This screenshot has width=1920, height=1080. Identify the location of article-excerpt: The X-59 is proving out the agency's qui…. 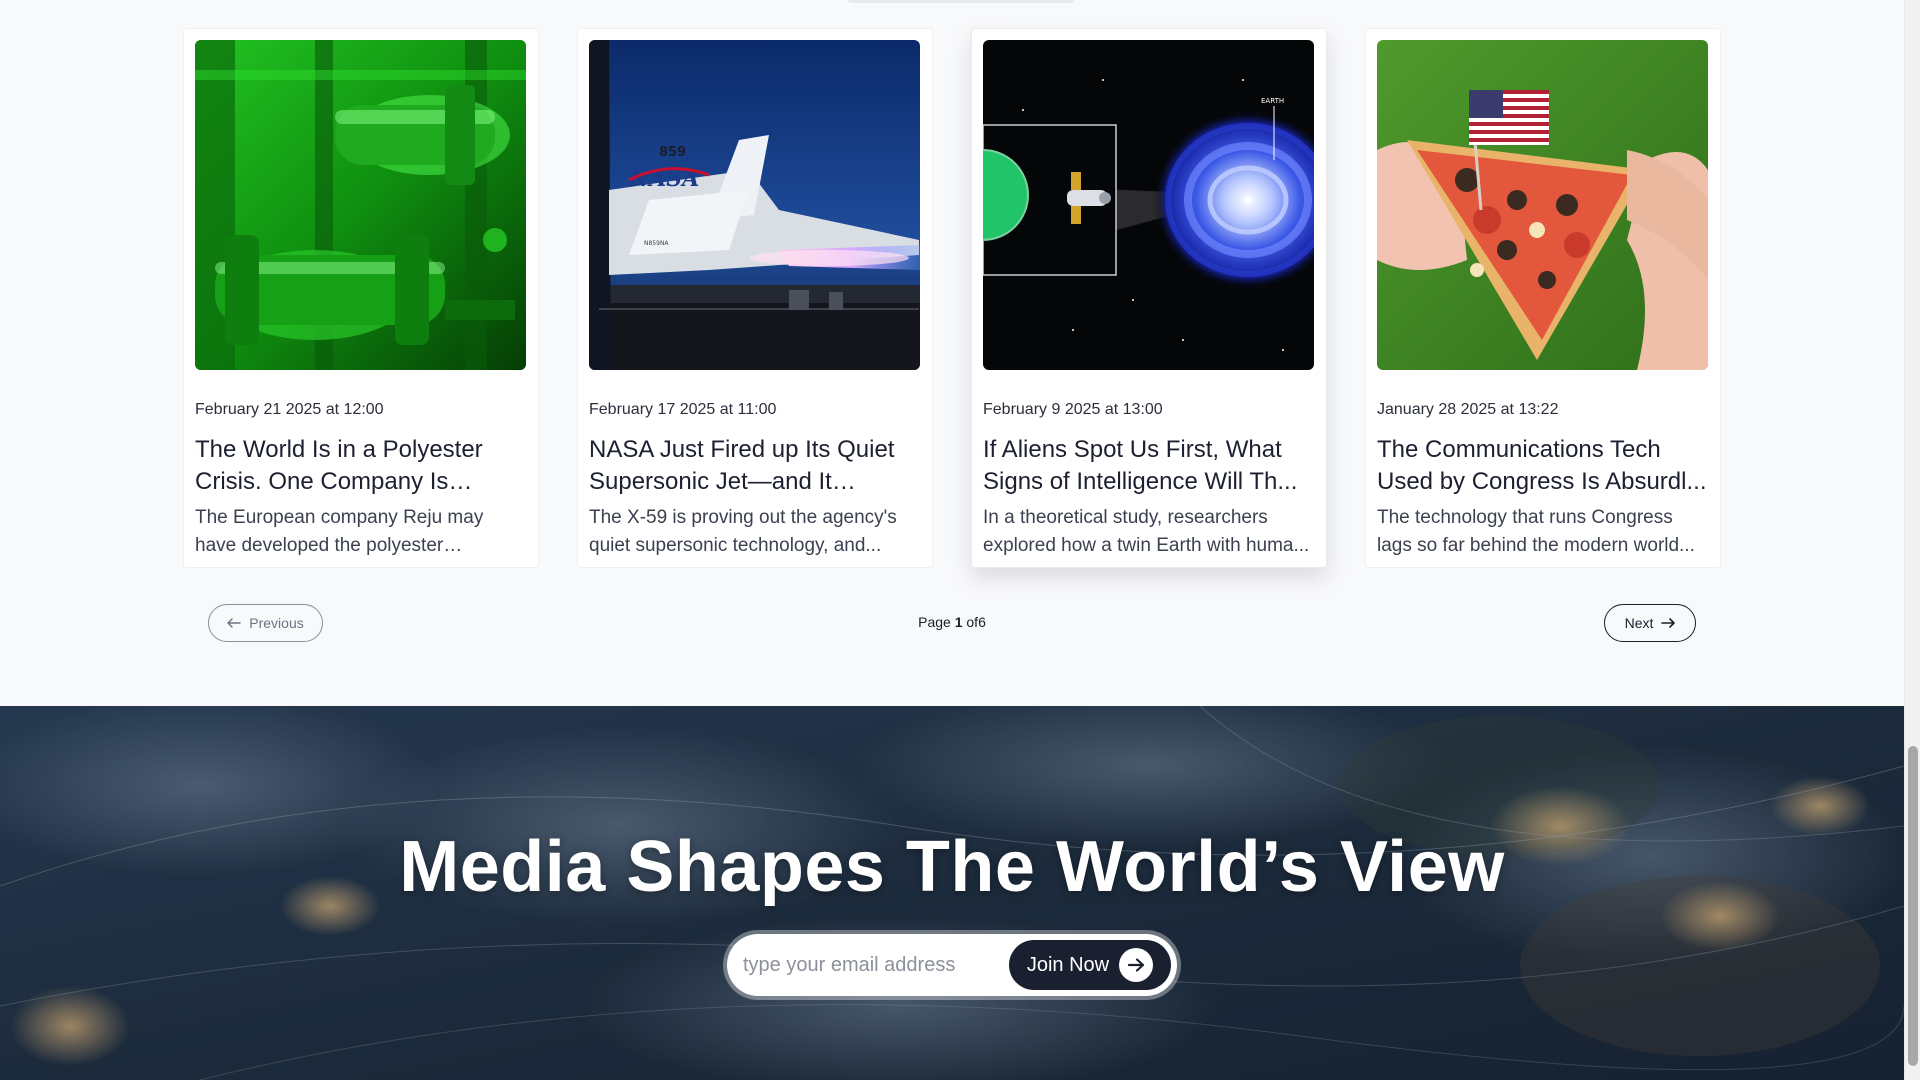
(743, 531).